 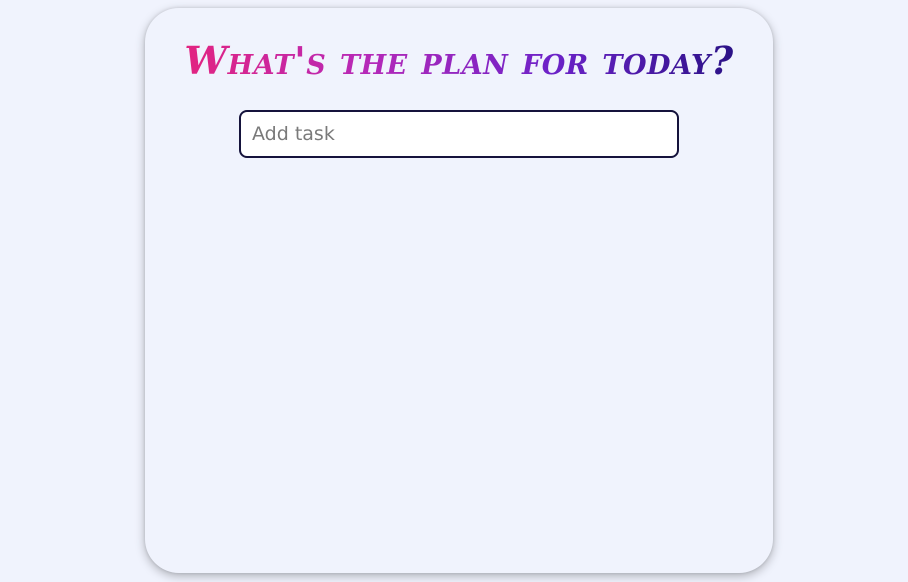 I want to click on page-title: What's the plan for today?, so click(x=459, y=61).